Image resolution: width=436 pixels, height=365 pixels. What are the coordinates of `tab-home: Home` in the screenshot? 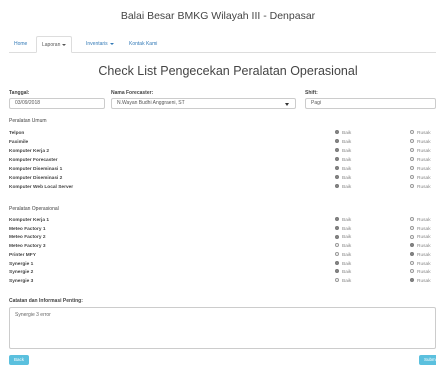 It's located at (20, 44).